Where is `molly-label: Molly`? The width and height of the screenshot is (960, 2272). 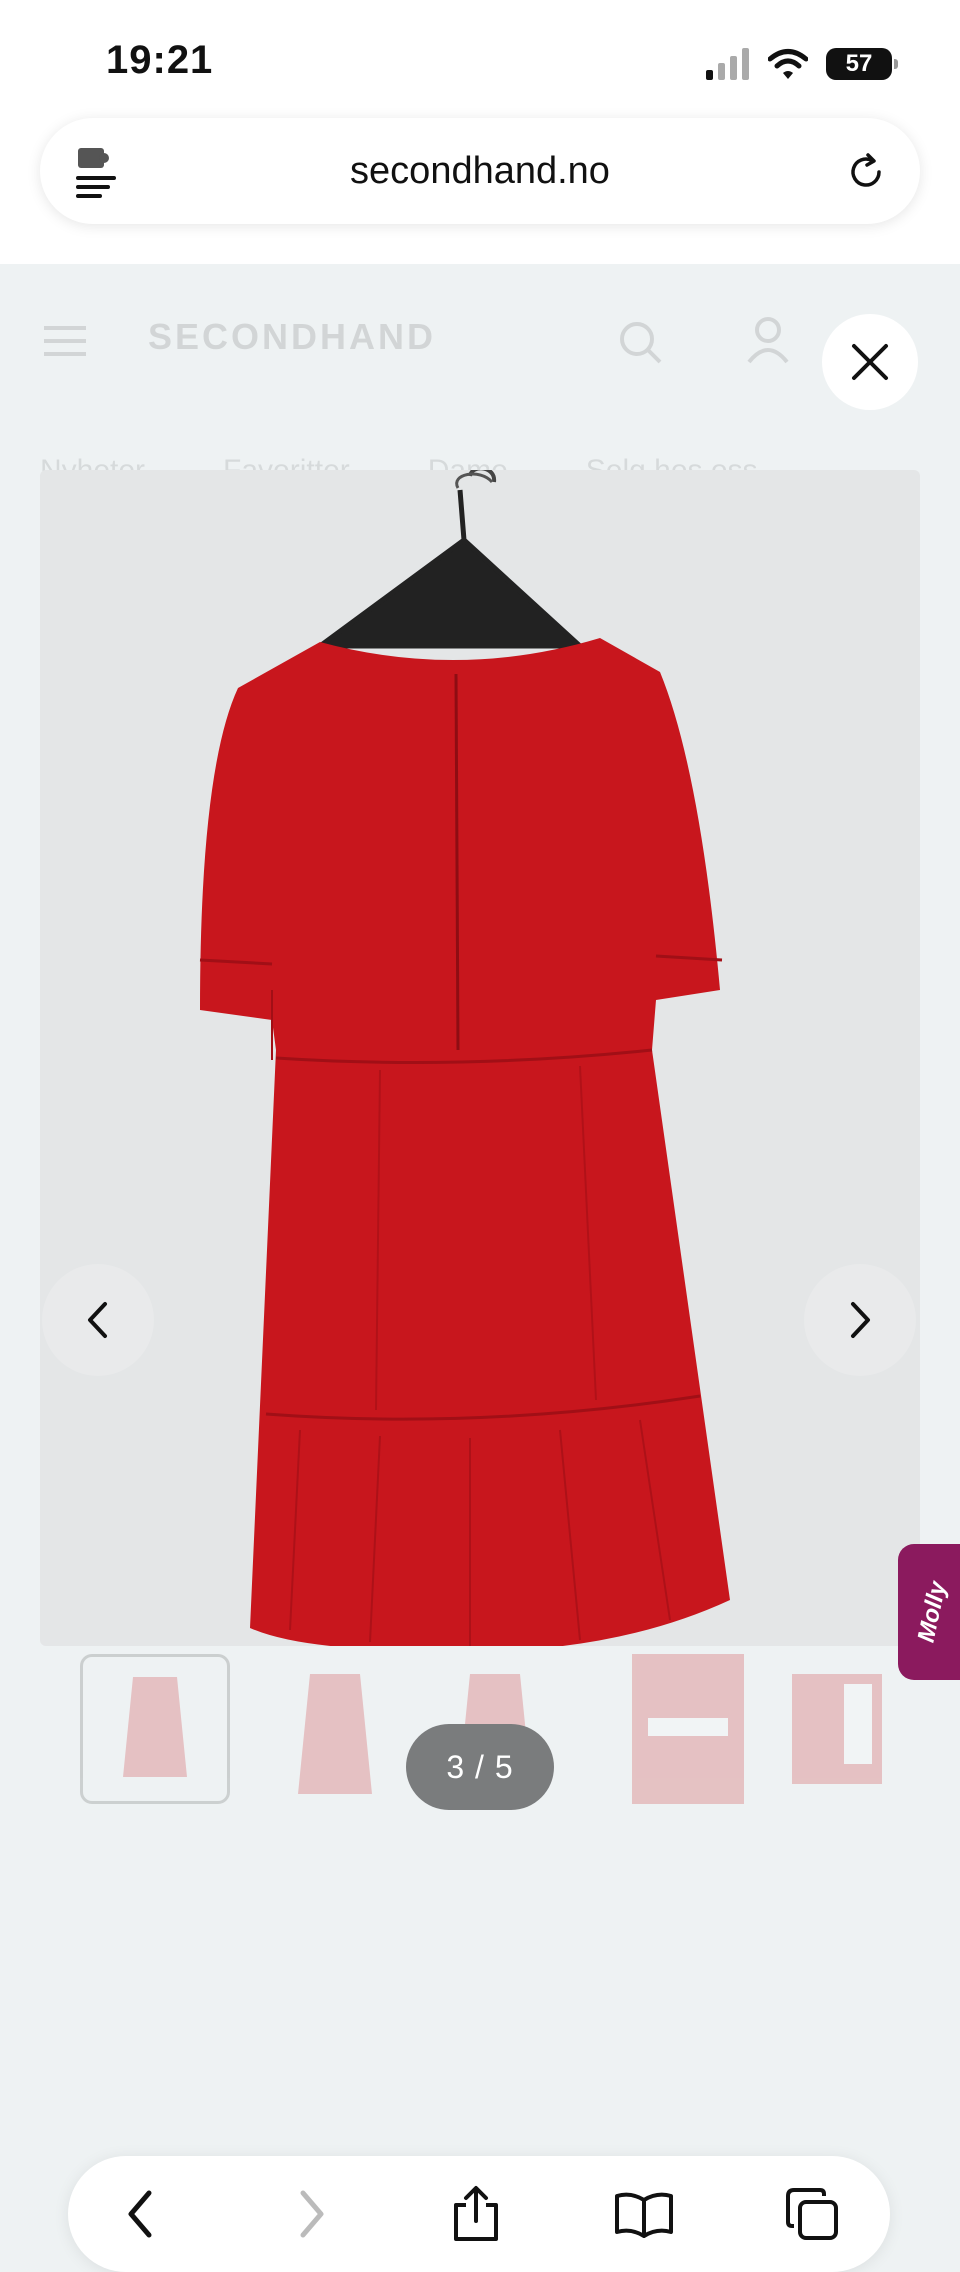 molly-label: Molly is located at coordinates (932, 1612).